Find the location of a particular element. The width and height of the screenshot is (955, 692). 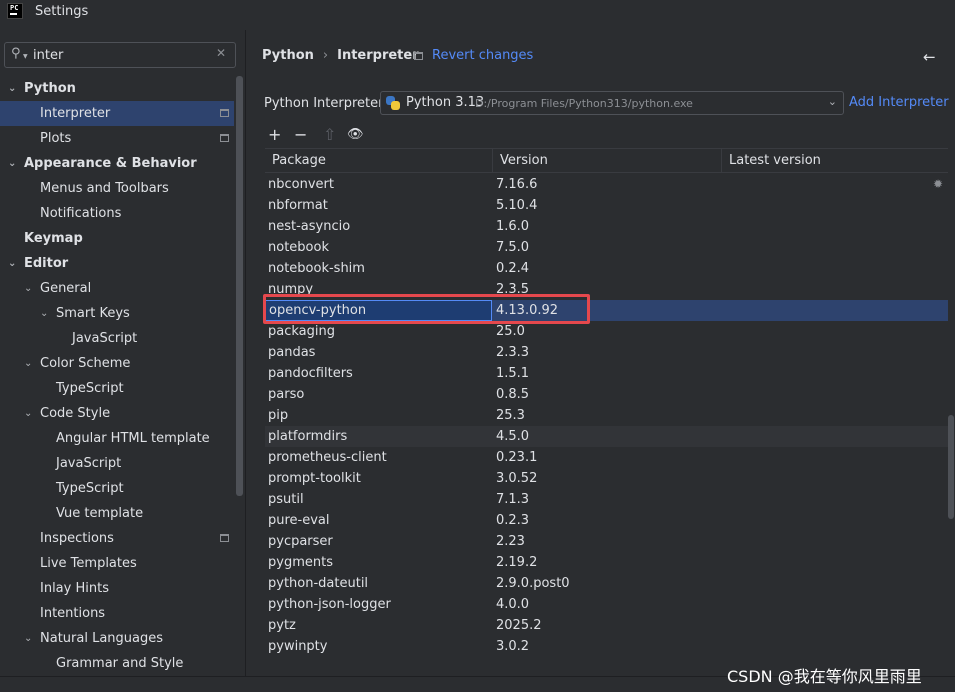

tree-item: Keymap is located at coordinates (117, 238).